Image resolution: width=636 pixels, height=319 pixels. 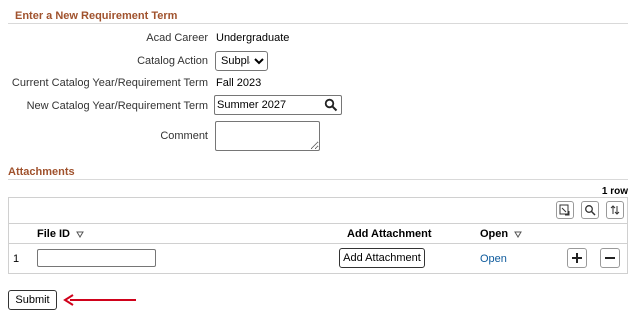 I want to click on acad-career-value: Undergraduate, so click(x=253, y=38).